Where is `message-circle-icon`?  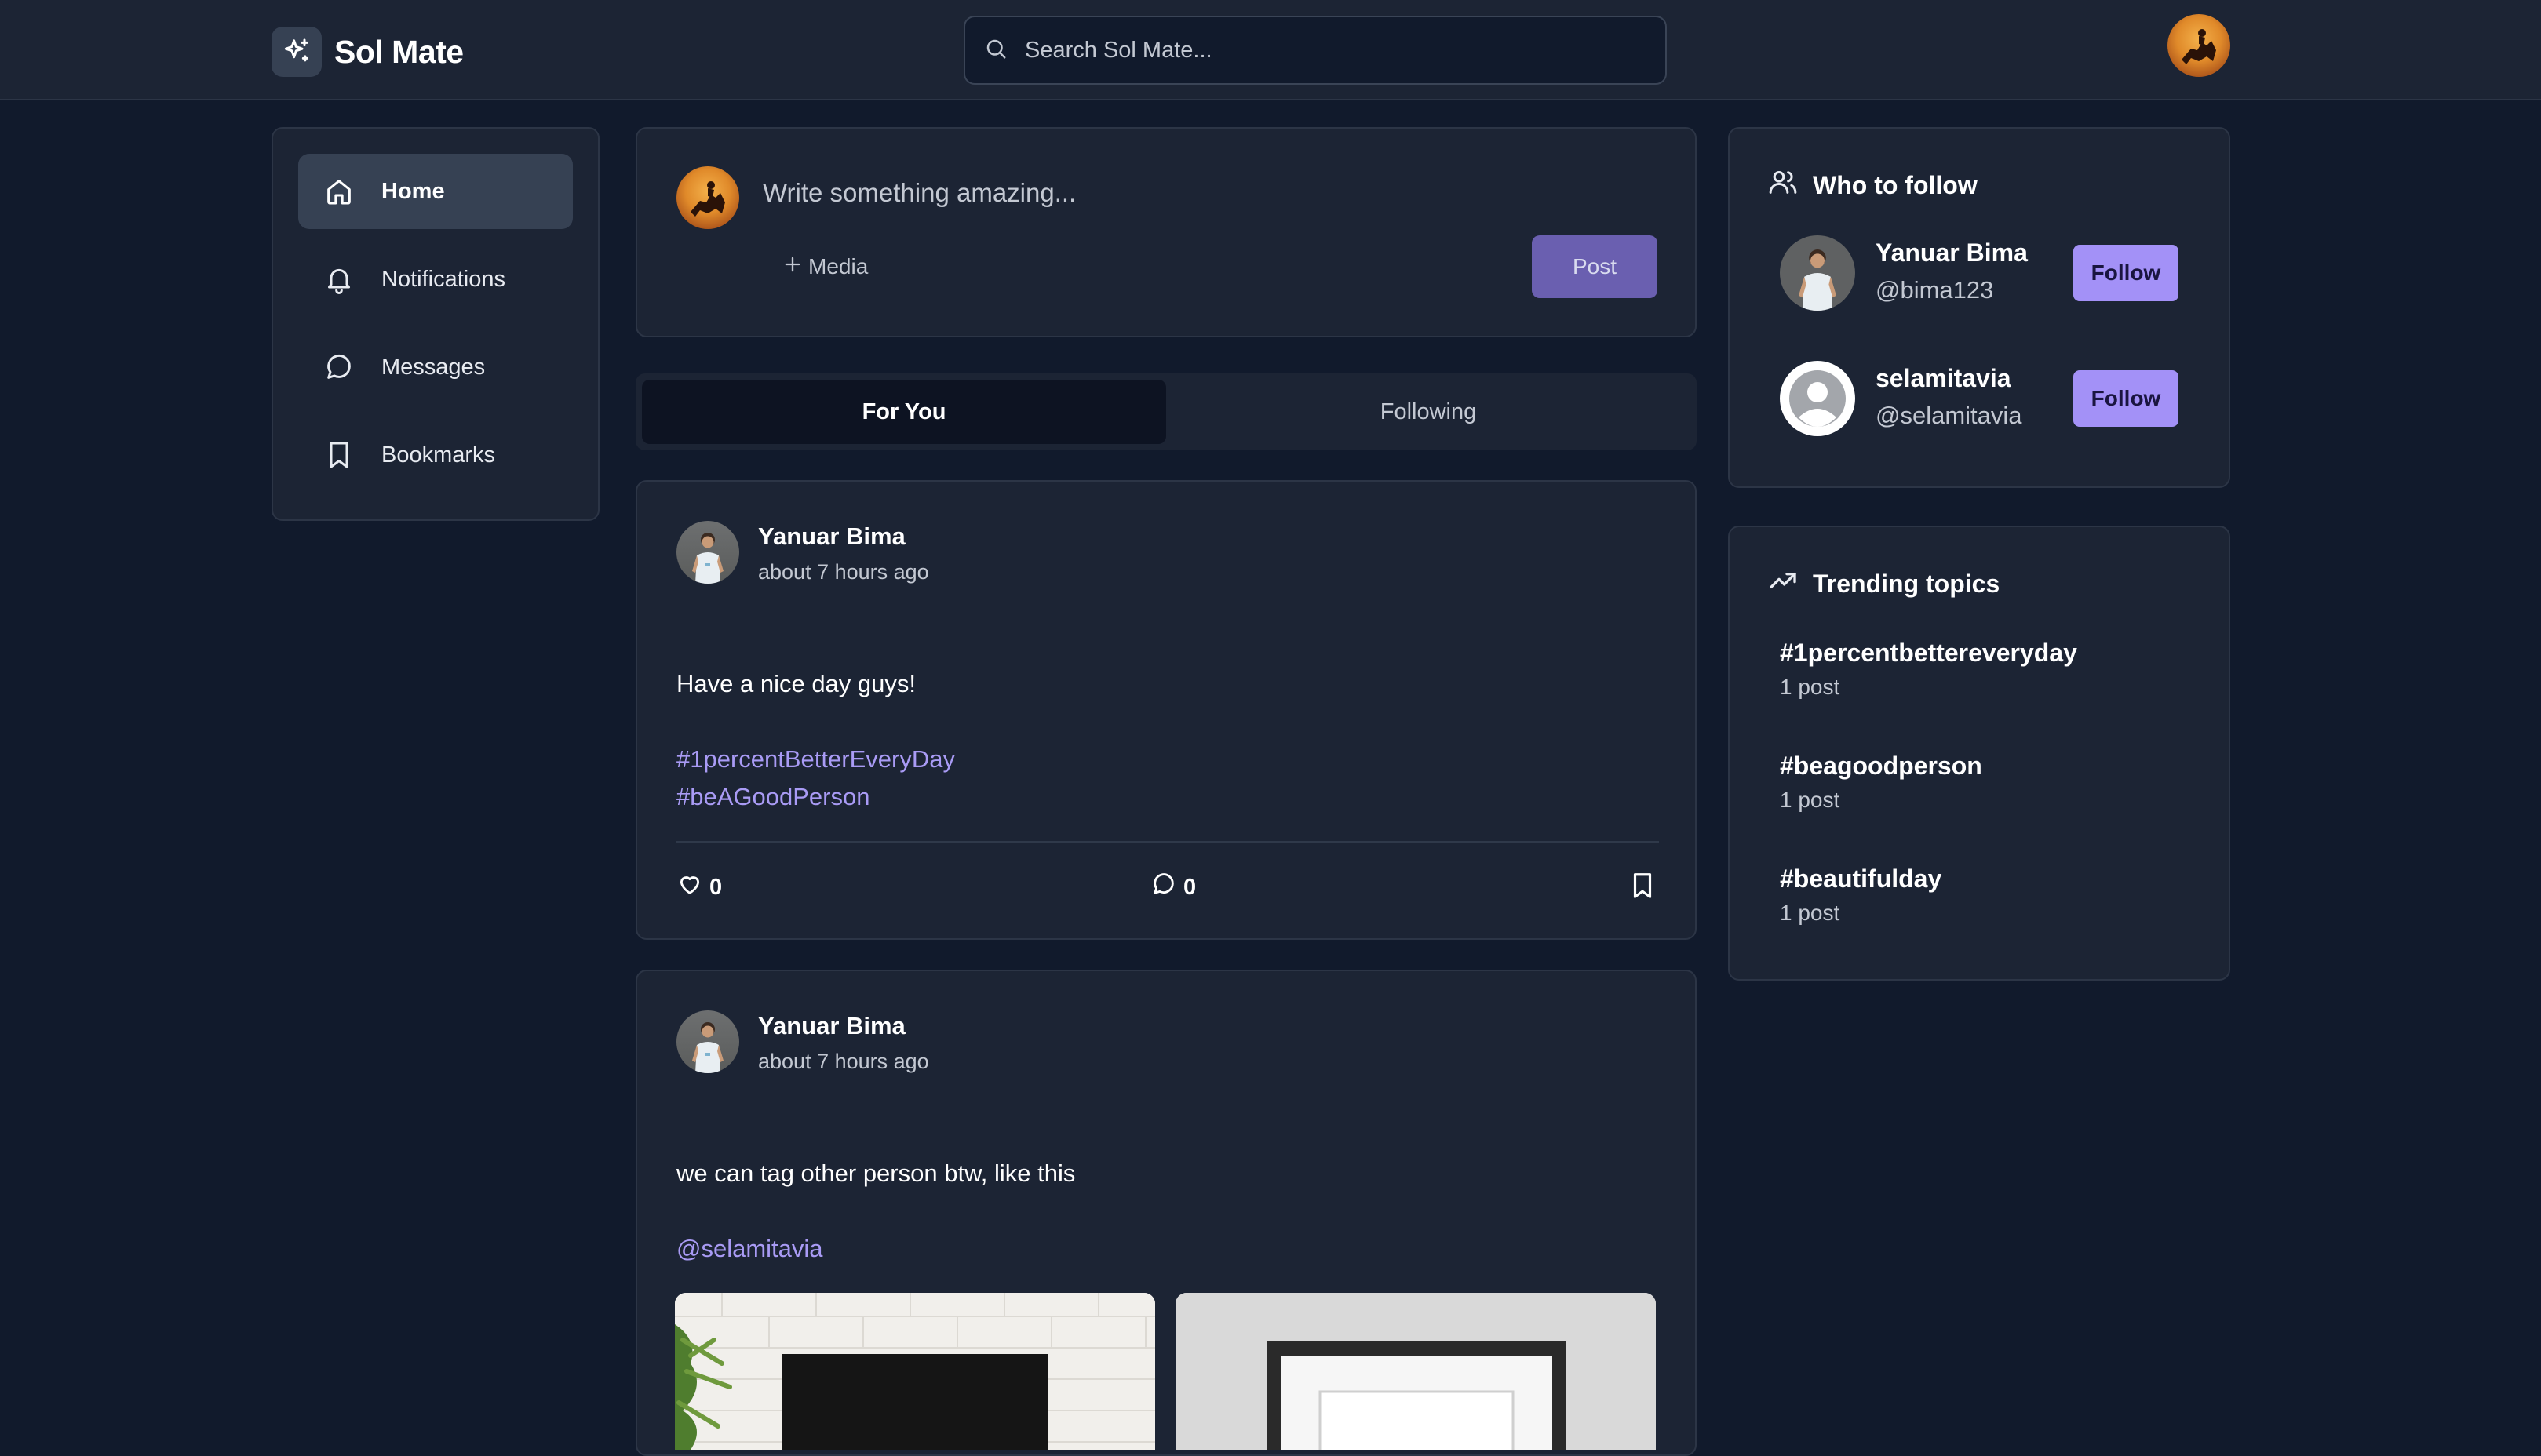 message-circle-icon is located at coordinates (341, 367).